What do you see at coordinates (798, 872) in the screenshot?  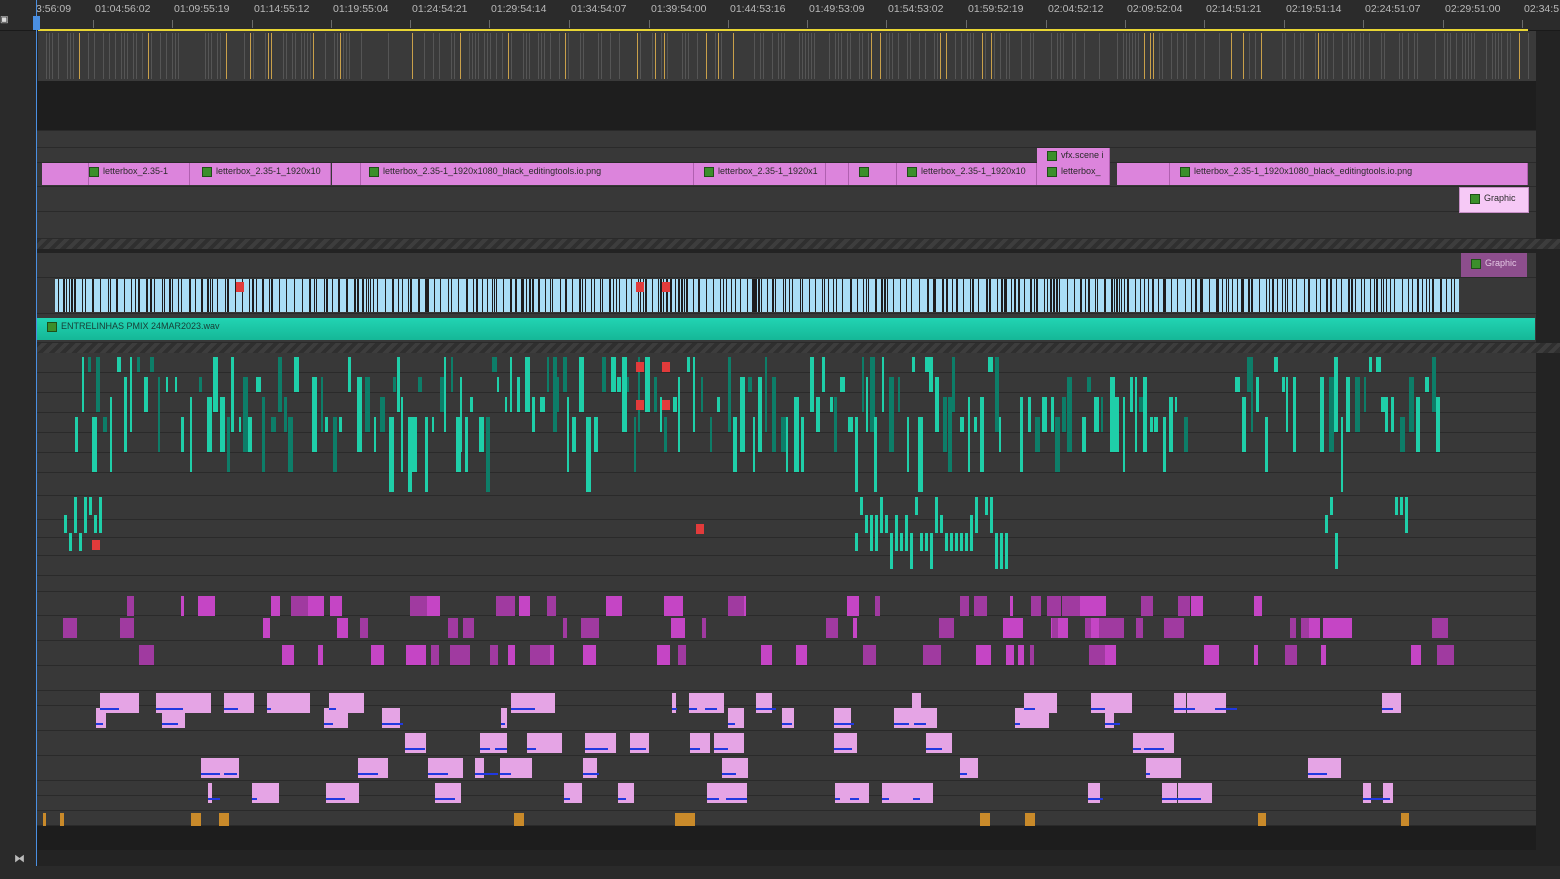 I see `horizontal-scrollbar` at bounding box center [798, 872].